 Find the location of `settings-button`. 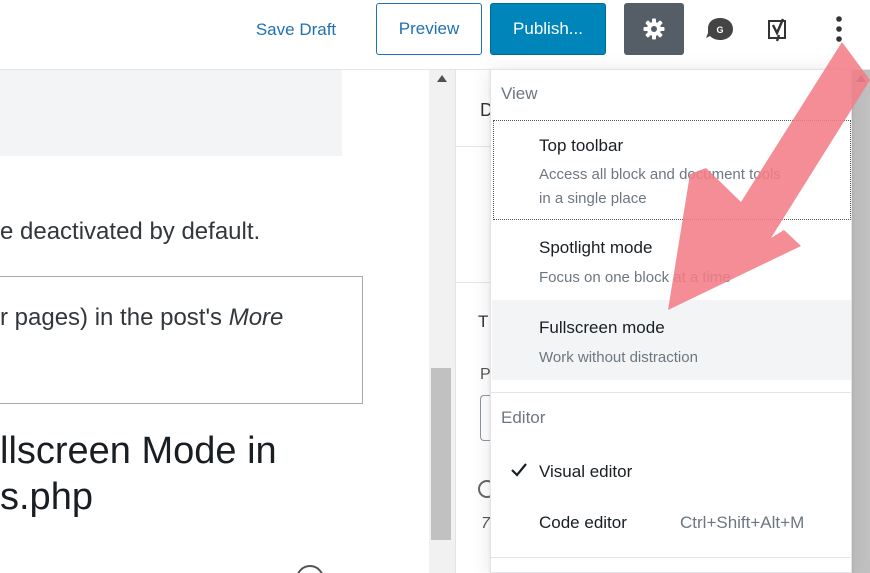

settings-button is located at coordinates (654, 29).